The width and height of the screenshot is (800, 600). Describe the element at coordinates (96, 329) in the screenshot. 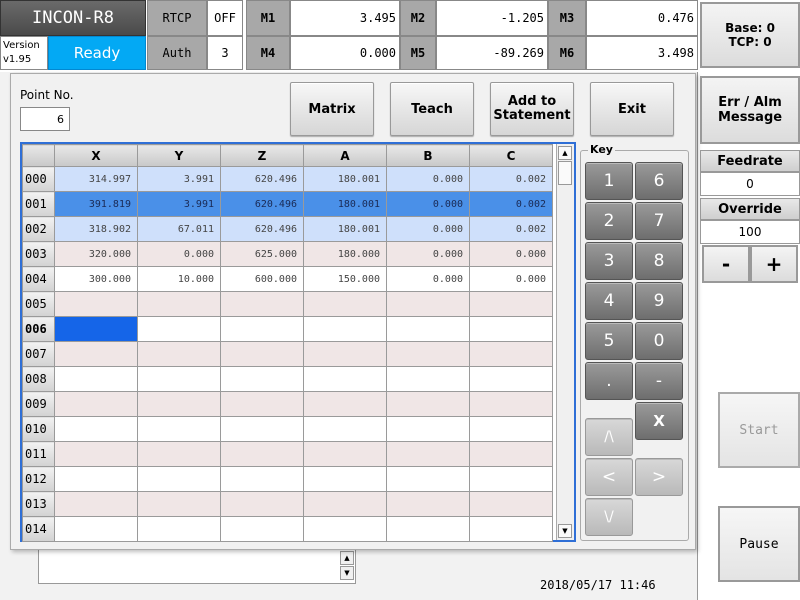

I see `cell-x-active` at that location.